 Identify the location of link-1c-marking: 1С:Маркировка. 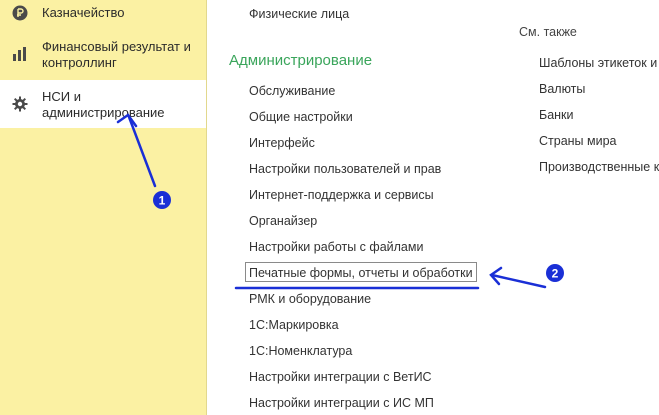
(294, 325).